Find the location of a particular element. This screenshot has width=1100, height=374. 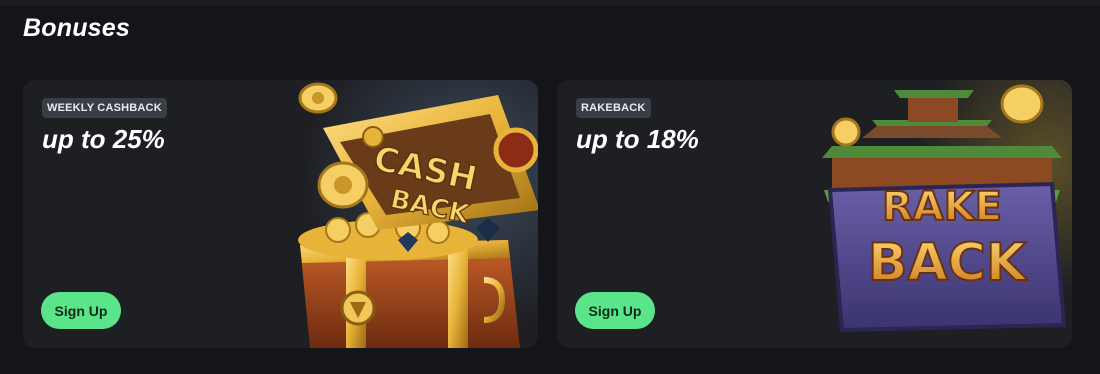

bonus-badge: RAKEBACK is located at coordinates (613, 108).